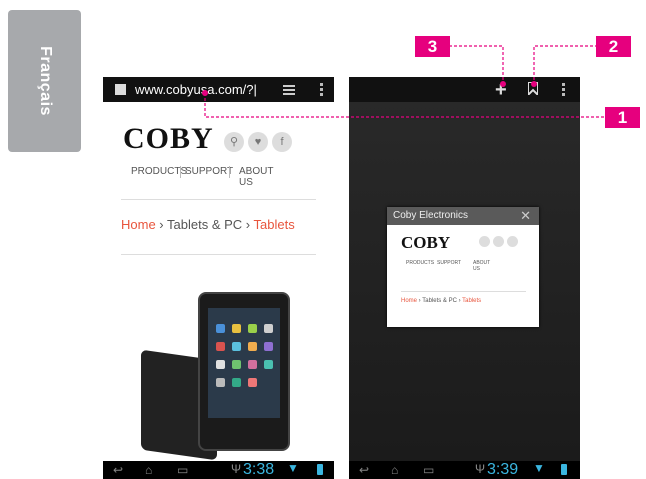  I want to click on callout-badge-1: 1, so click(622, 117).